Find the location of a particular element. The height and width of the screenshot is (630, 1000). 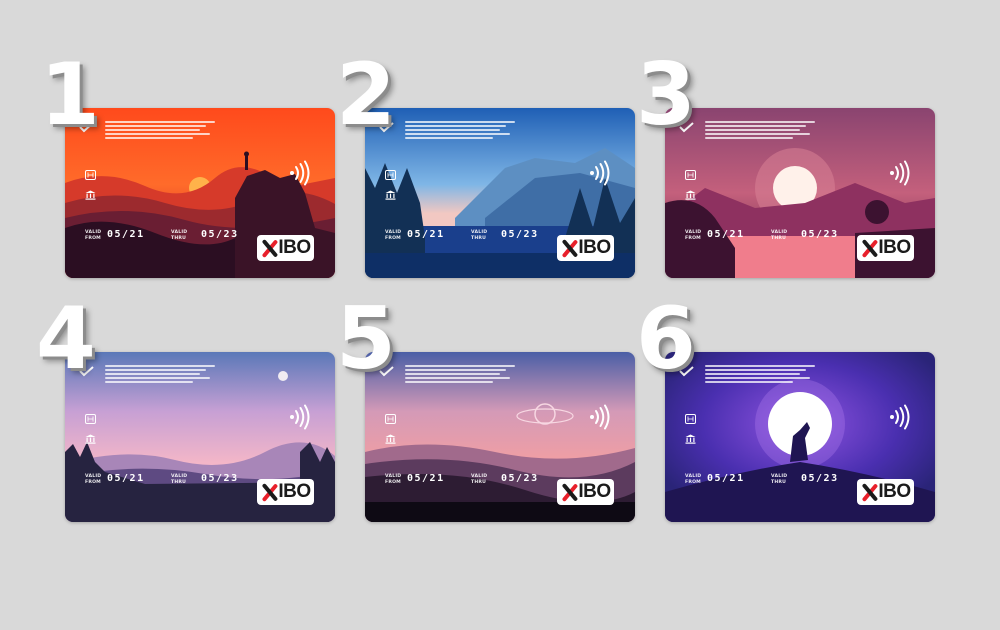

card-number-label: 5 is located at coordinates (366, 339).